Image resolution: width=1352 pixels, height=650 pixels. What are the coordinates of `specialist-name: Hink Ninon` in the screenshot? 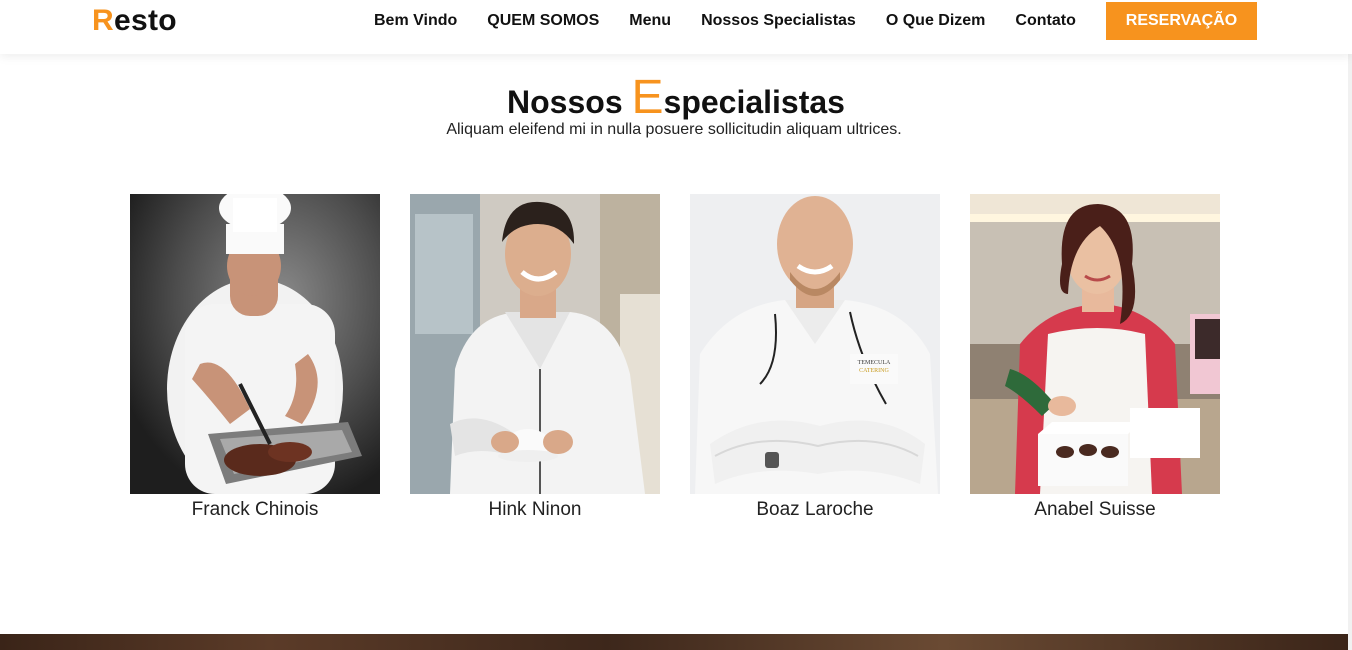 It's located at (535, 509).